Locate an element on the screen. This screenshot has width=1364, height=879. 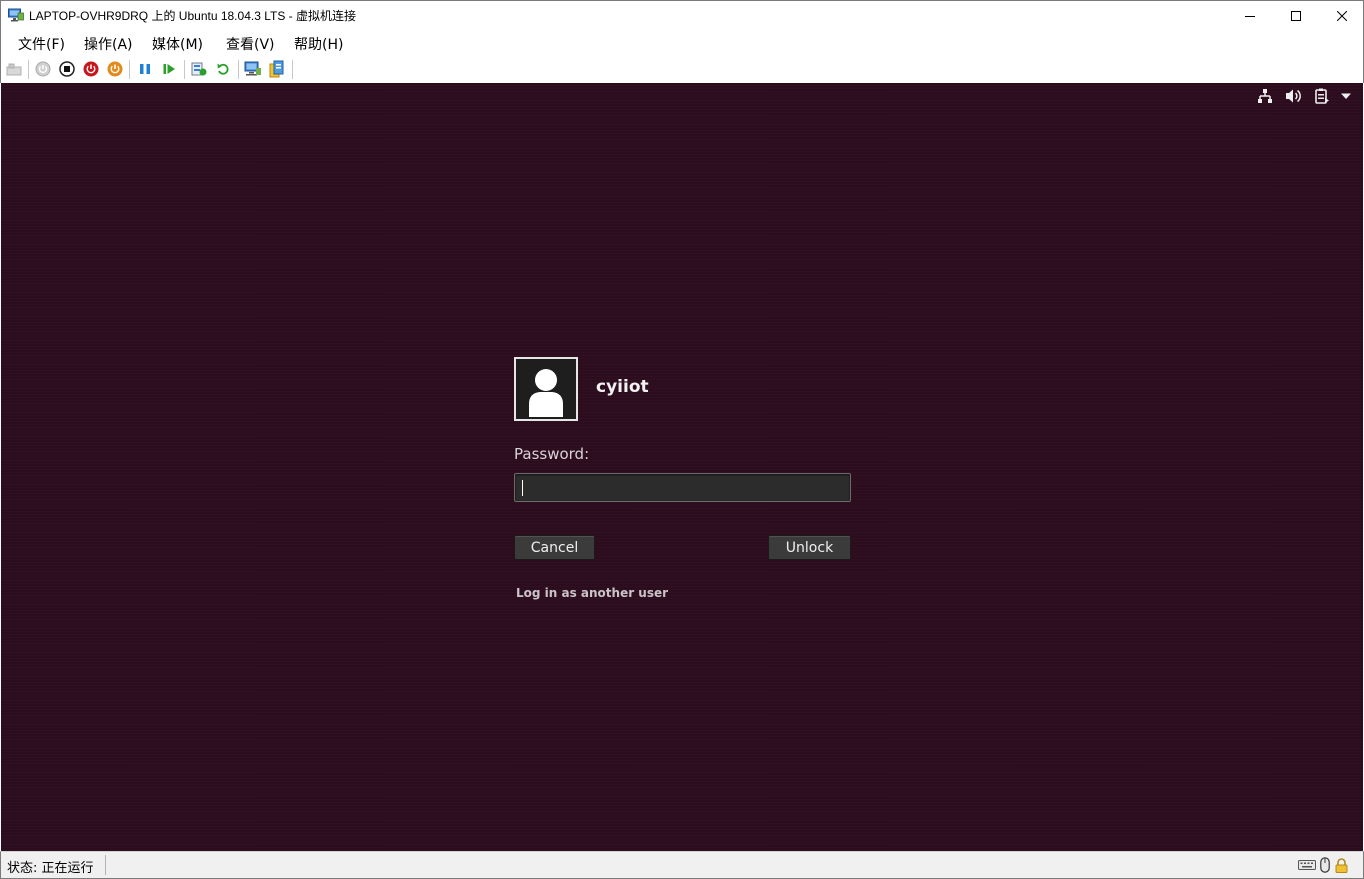
username-label: cyiiot is located at coordinates (622, 387).